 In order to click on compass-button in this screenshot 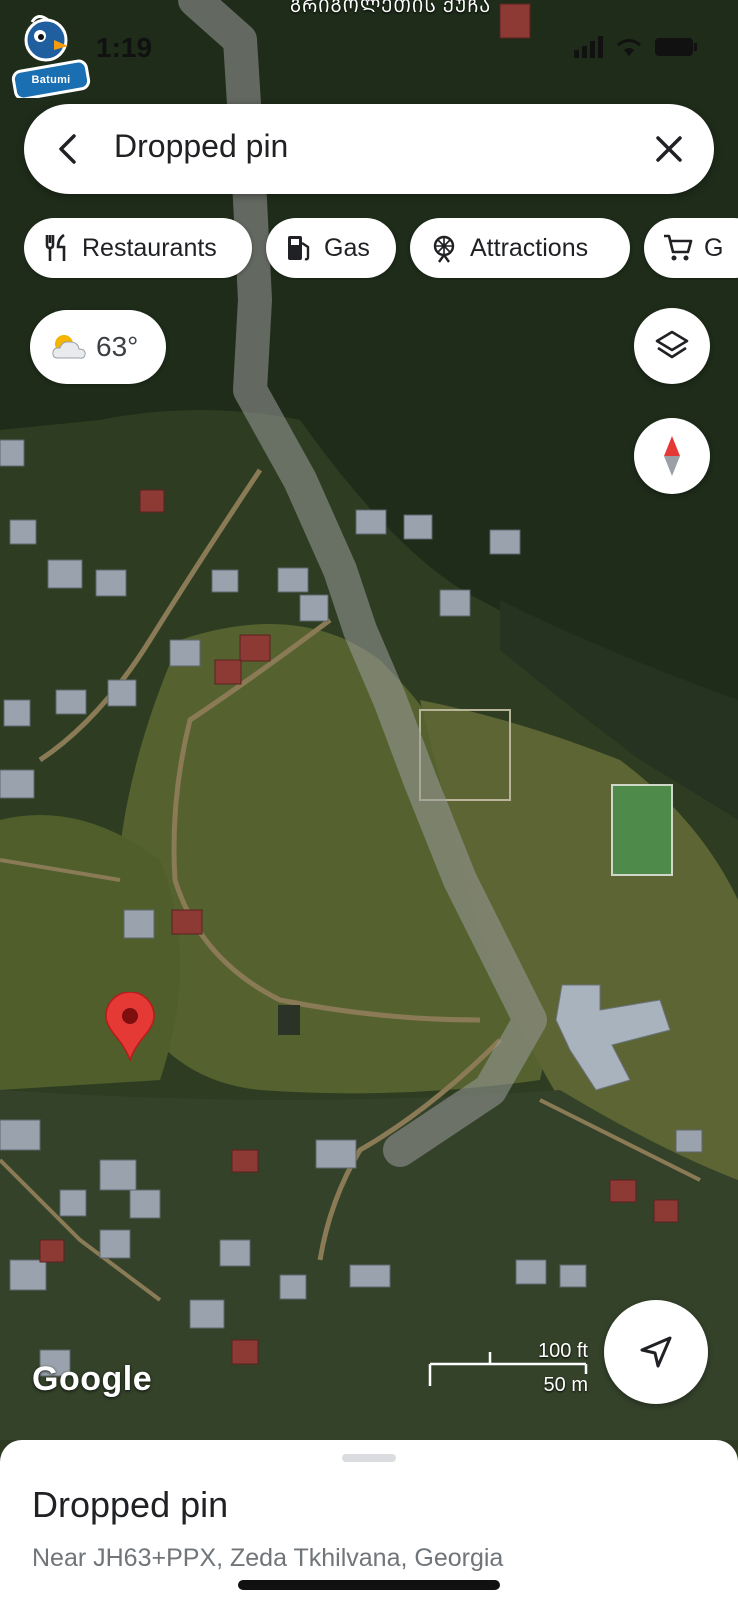, I will do `click(672, 456)`.